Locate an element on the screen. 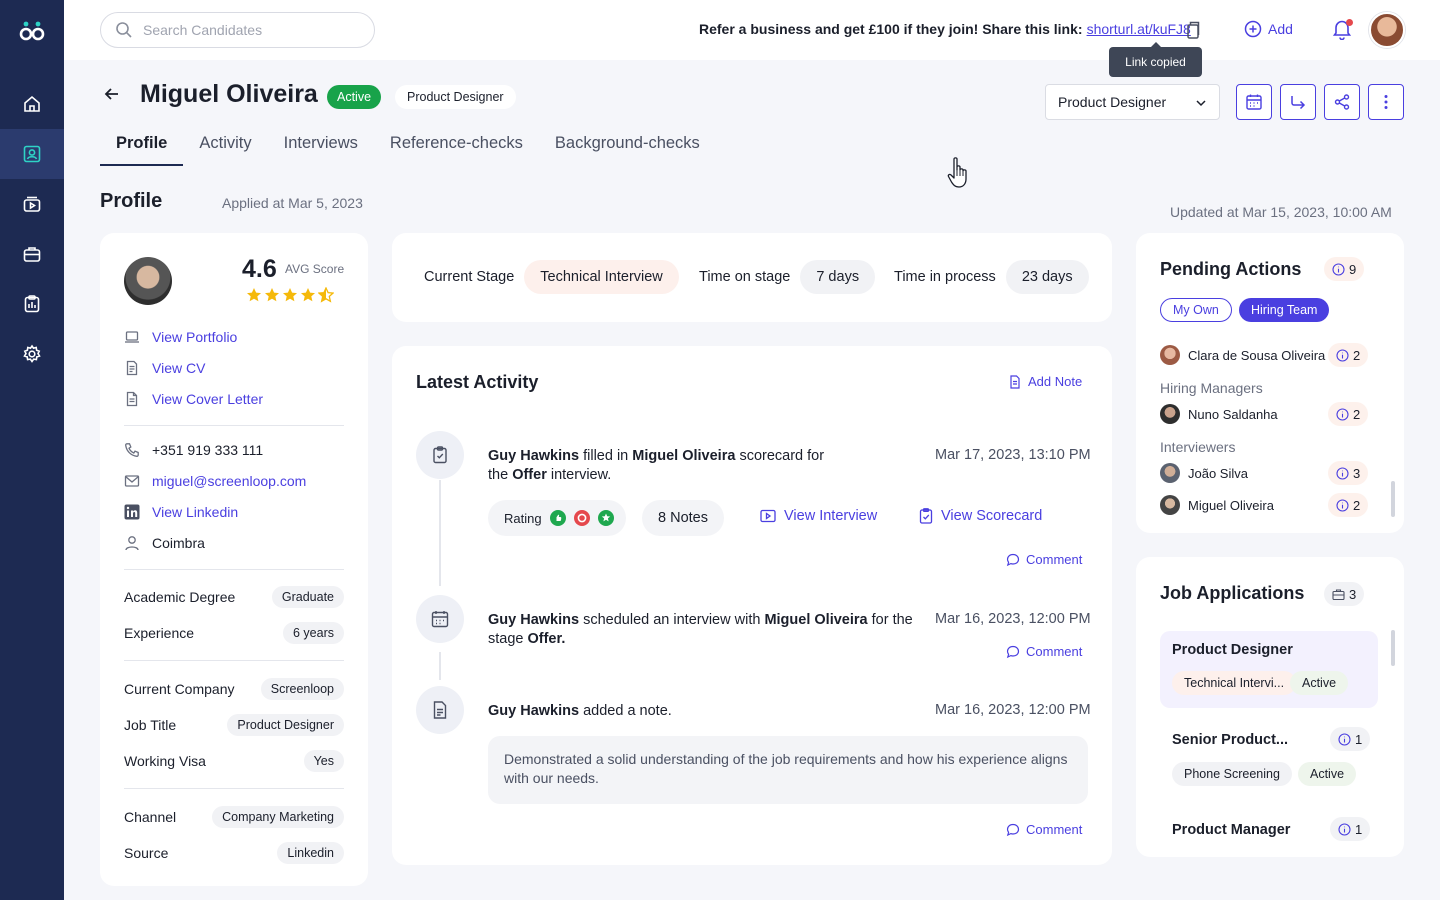  job-select: Product Designer is located at coordinates (1132, 102).